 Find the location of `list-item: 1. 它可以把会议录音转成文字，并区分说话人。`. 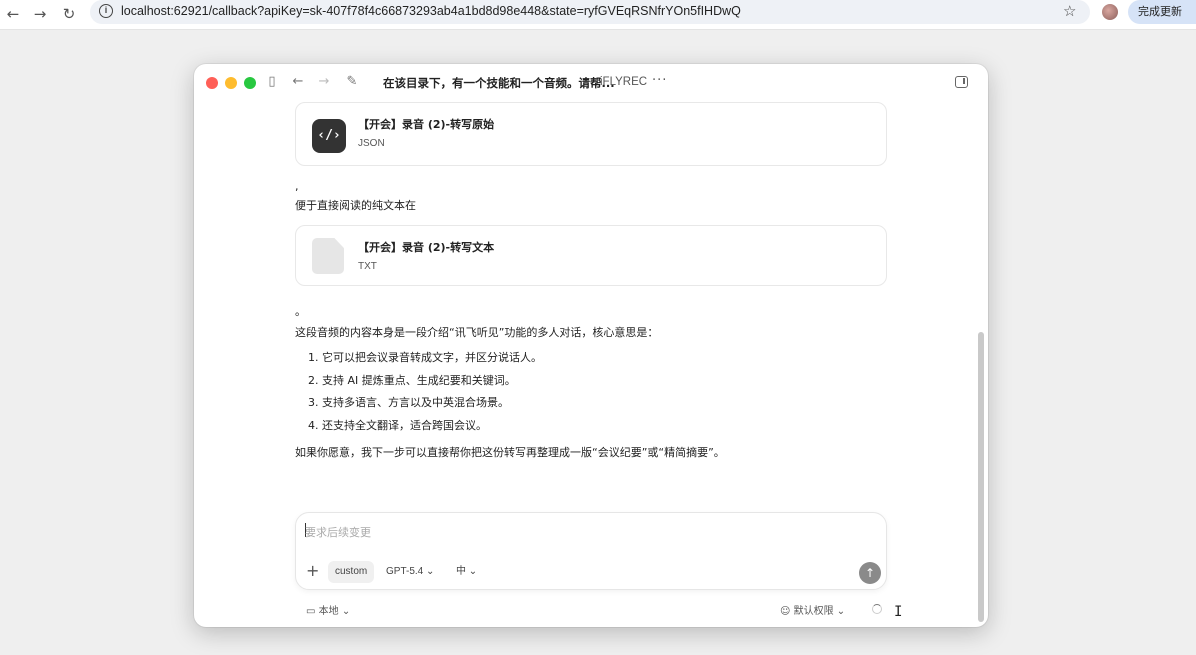

list-item: 1. 它可以把会议录音转成文字，并区分说话人。 is located at coordinates (425, 357).